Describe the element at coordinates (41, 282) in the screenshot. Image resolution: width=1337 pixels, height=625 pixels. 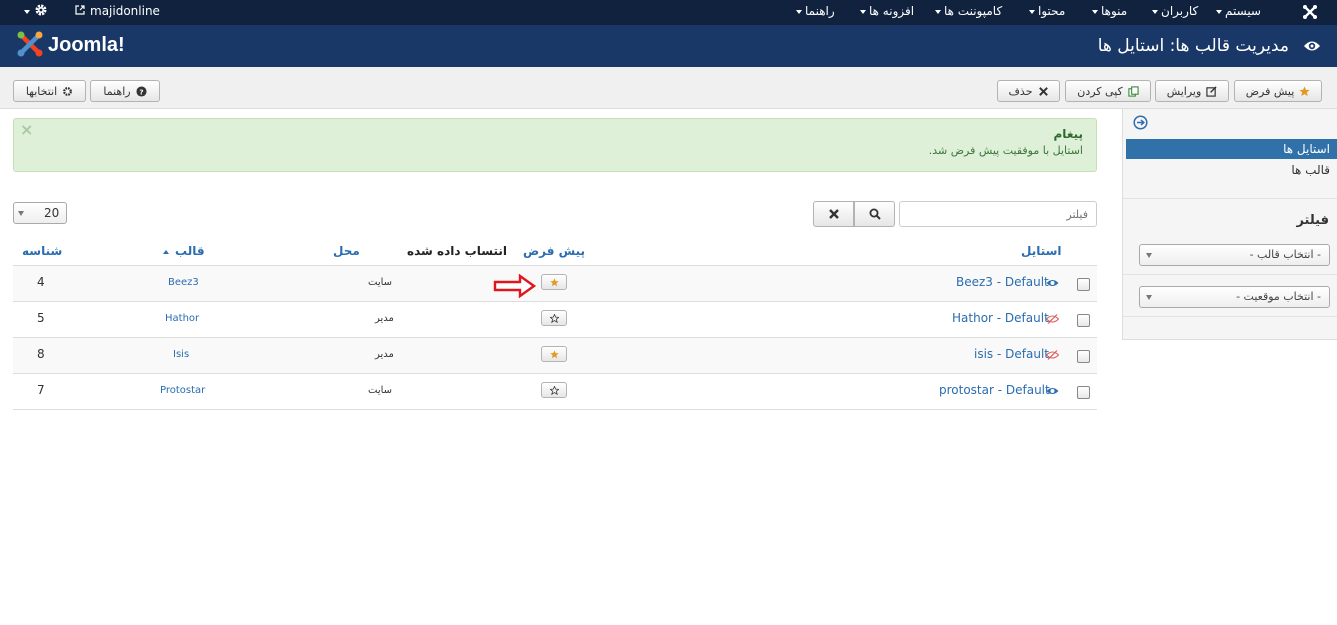
I see `id-text: 4` at that location.